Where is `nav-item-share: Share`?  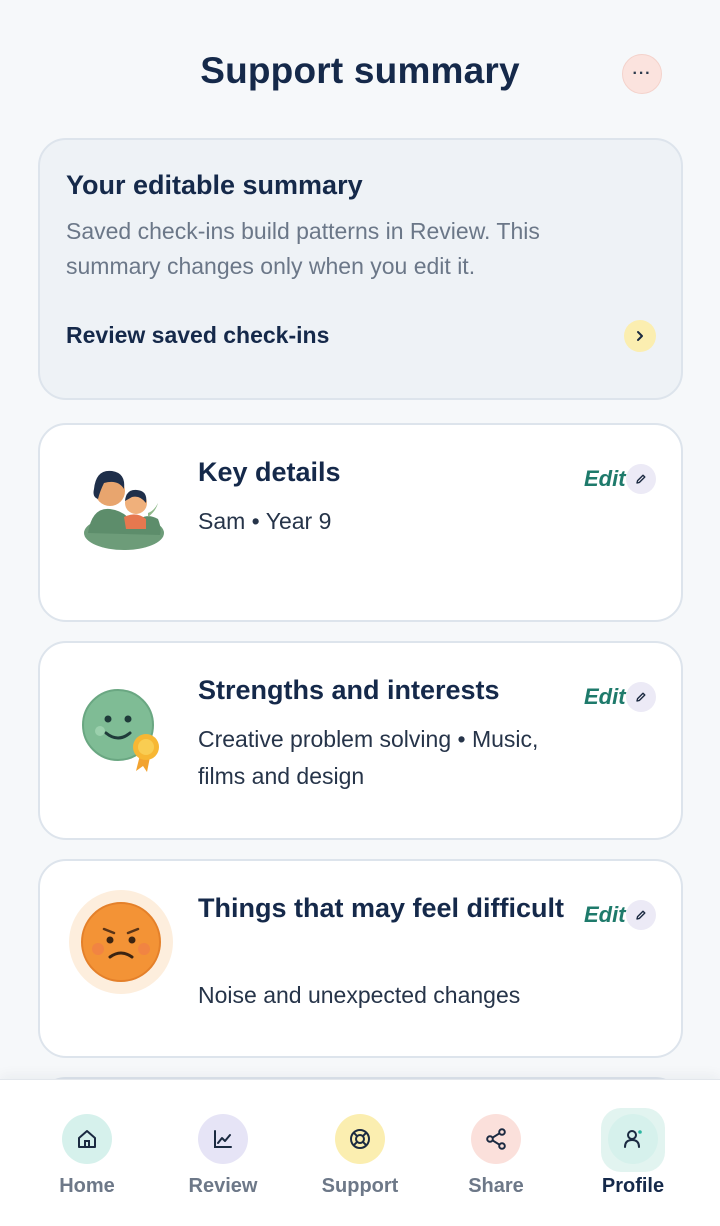 nav-item-share: Share is located at coordinates (496, 1153).